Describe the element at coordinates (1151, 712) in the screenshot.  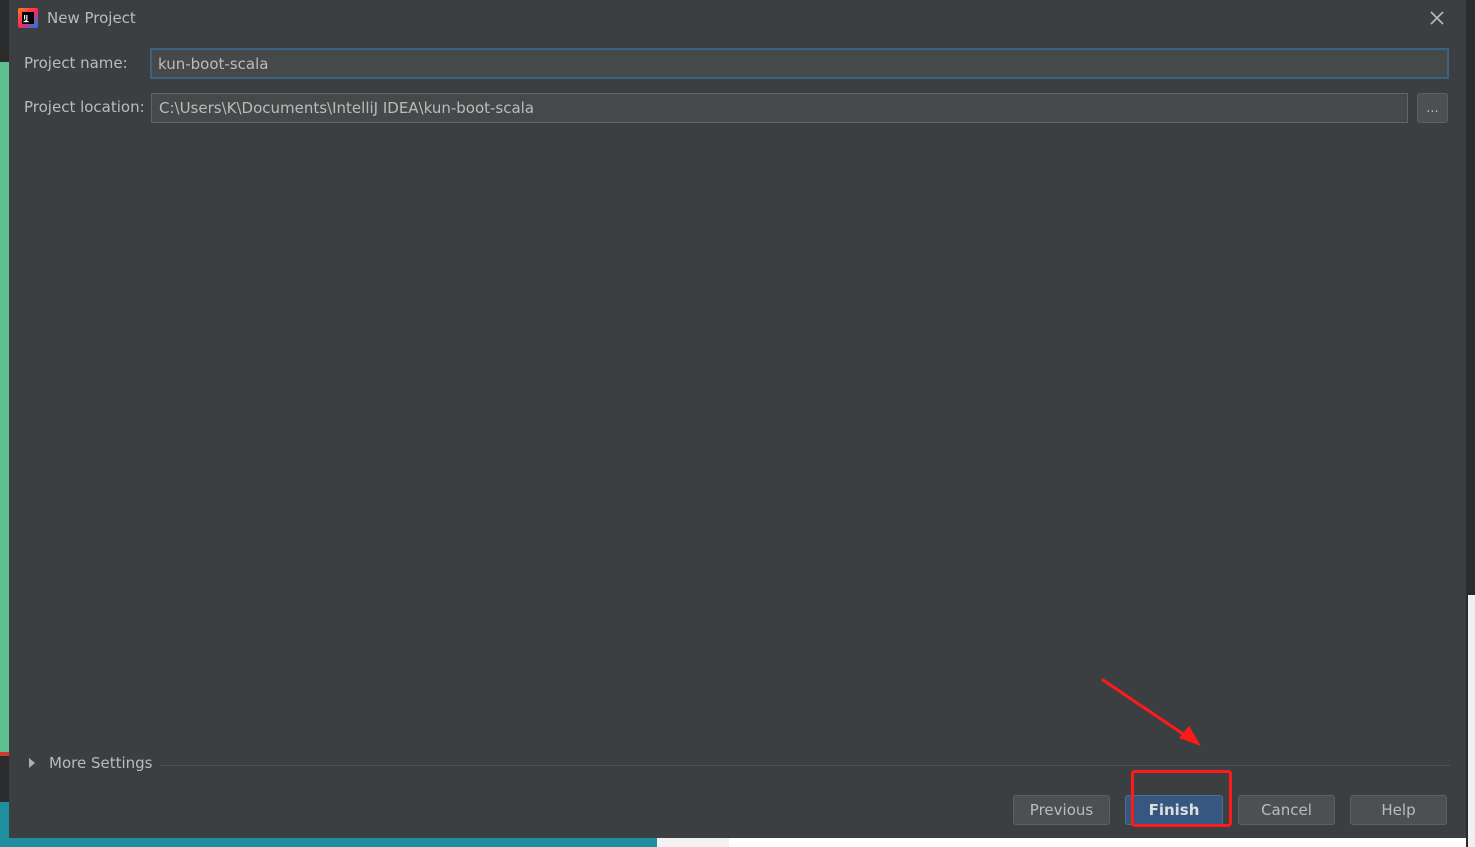
I see `annotation-arrow-icon` at that location.